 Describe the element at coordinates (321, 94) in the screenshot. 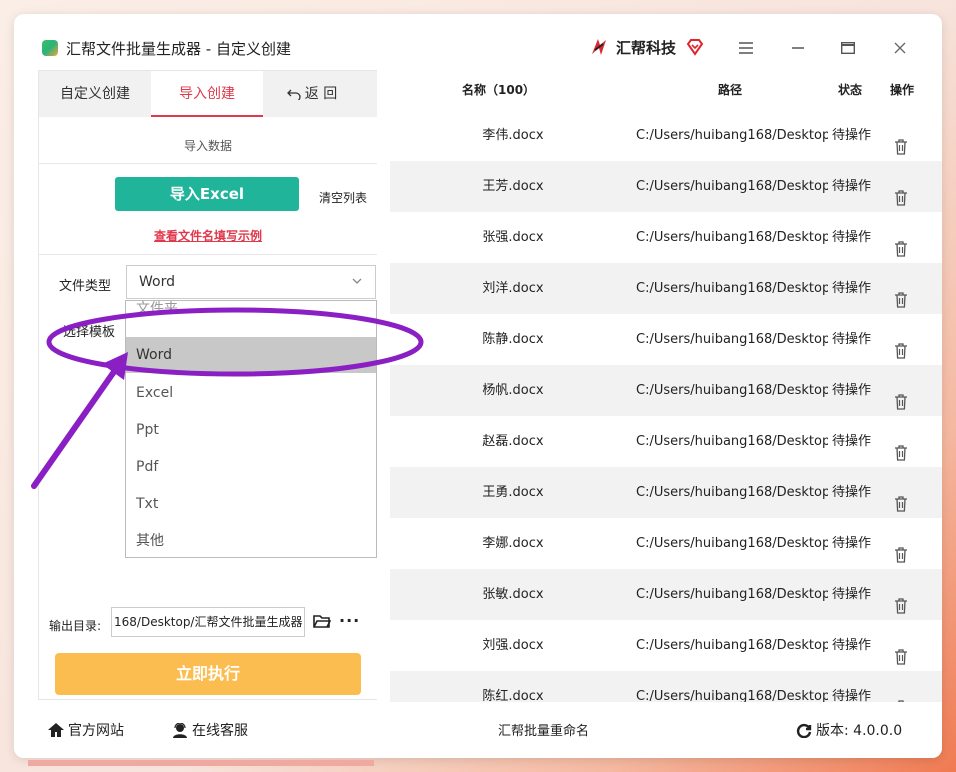

I see `back-label: 返 回` at that location.